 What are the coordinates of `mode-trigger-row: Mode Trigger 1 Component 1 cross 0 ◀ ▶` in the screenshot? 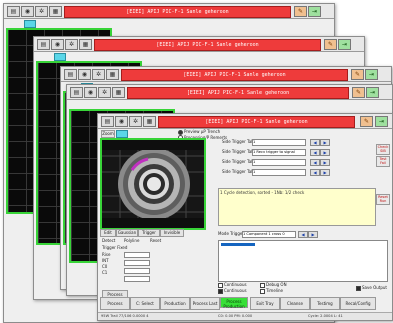 It's located at (303, 234).